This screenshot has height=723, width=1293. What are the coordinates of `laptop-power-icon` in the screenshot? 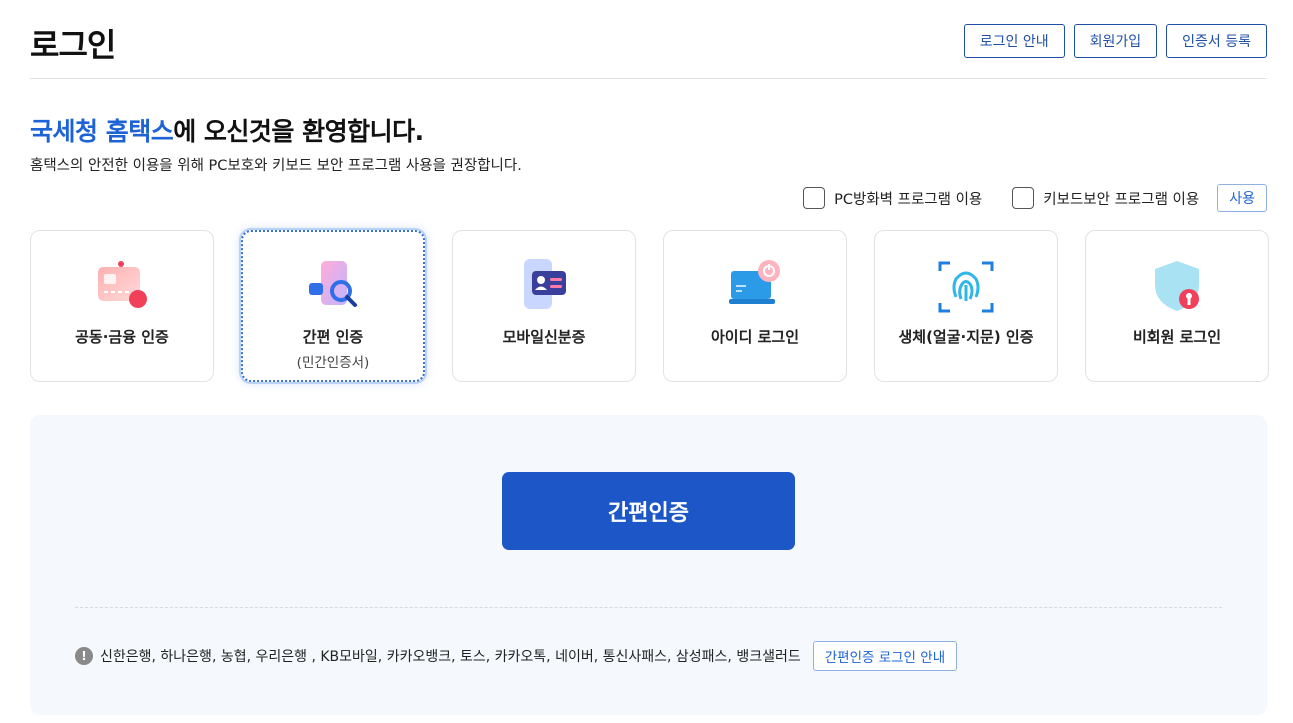 It's located at (754, 282).